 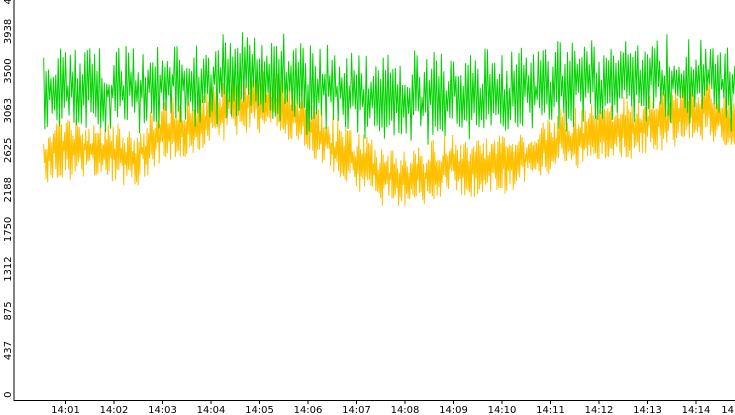 What do you see at coordinates (647, 410) in the screenshot?
I see `x-tick-label: 14:13` at bounding box center [647, 410].